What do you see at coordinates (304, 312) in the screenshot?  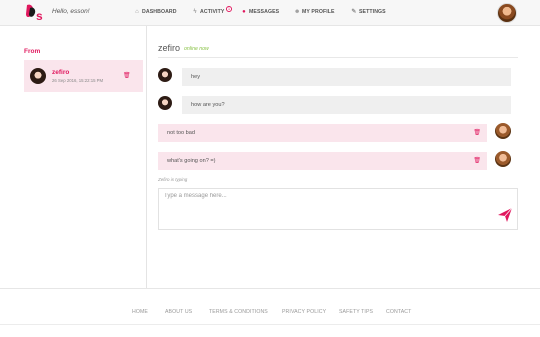 I see `footer-link-privacy: PRIVACY POLICY` at bounding box center [304, 312].